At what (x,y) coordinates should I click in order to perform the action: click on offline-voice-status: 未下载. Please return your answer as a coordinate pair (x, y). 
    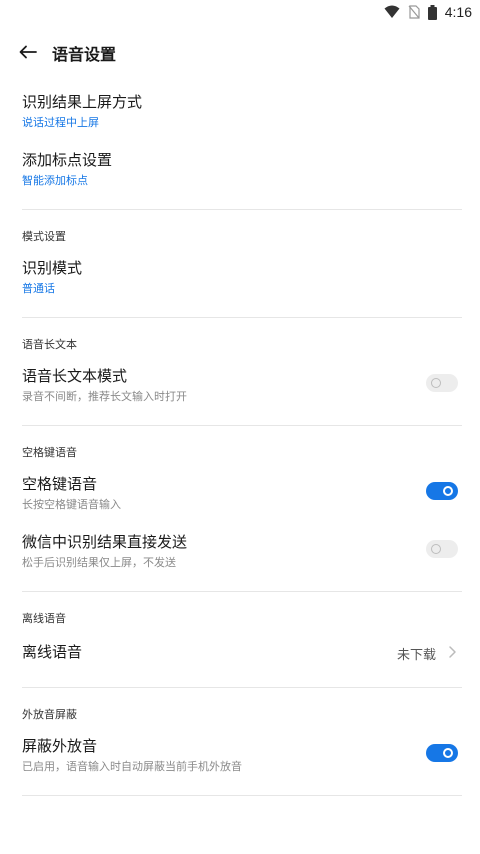
    Looking at the image, I should click on (416, 655).